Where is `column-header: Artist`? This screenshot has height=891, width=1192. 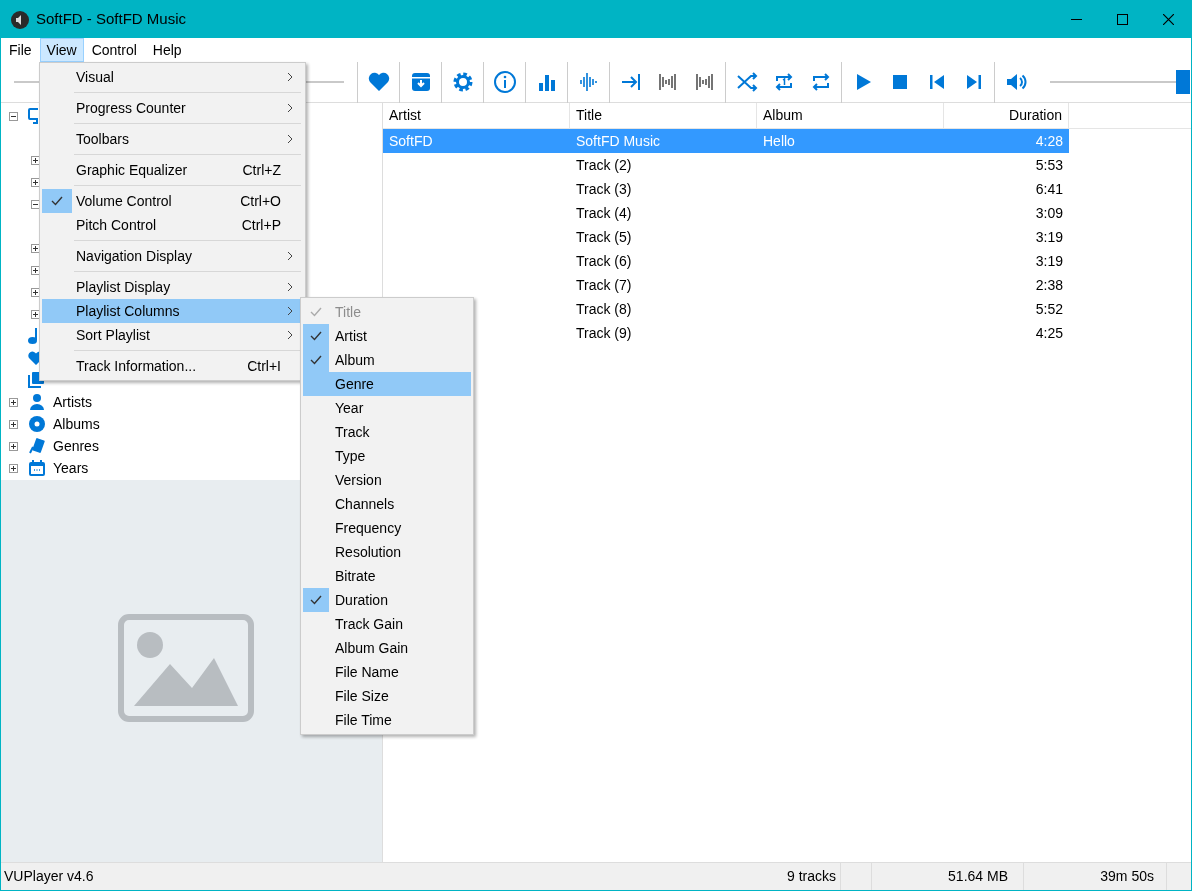 column-header: Artist is located at coordinates (476, 115).